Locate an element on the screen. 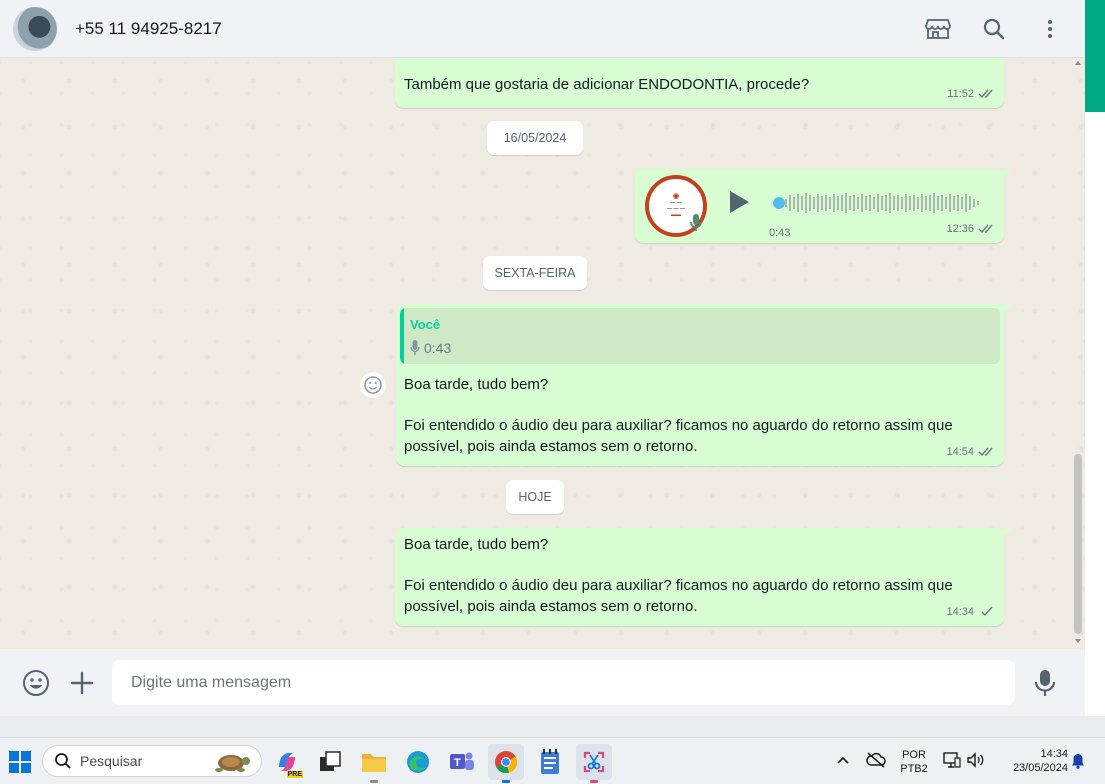 Image resolution: width=1105 pixels, height=784 pixels. speaker-icon is located at coordinates (975, 760).